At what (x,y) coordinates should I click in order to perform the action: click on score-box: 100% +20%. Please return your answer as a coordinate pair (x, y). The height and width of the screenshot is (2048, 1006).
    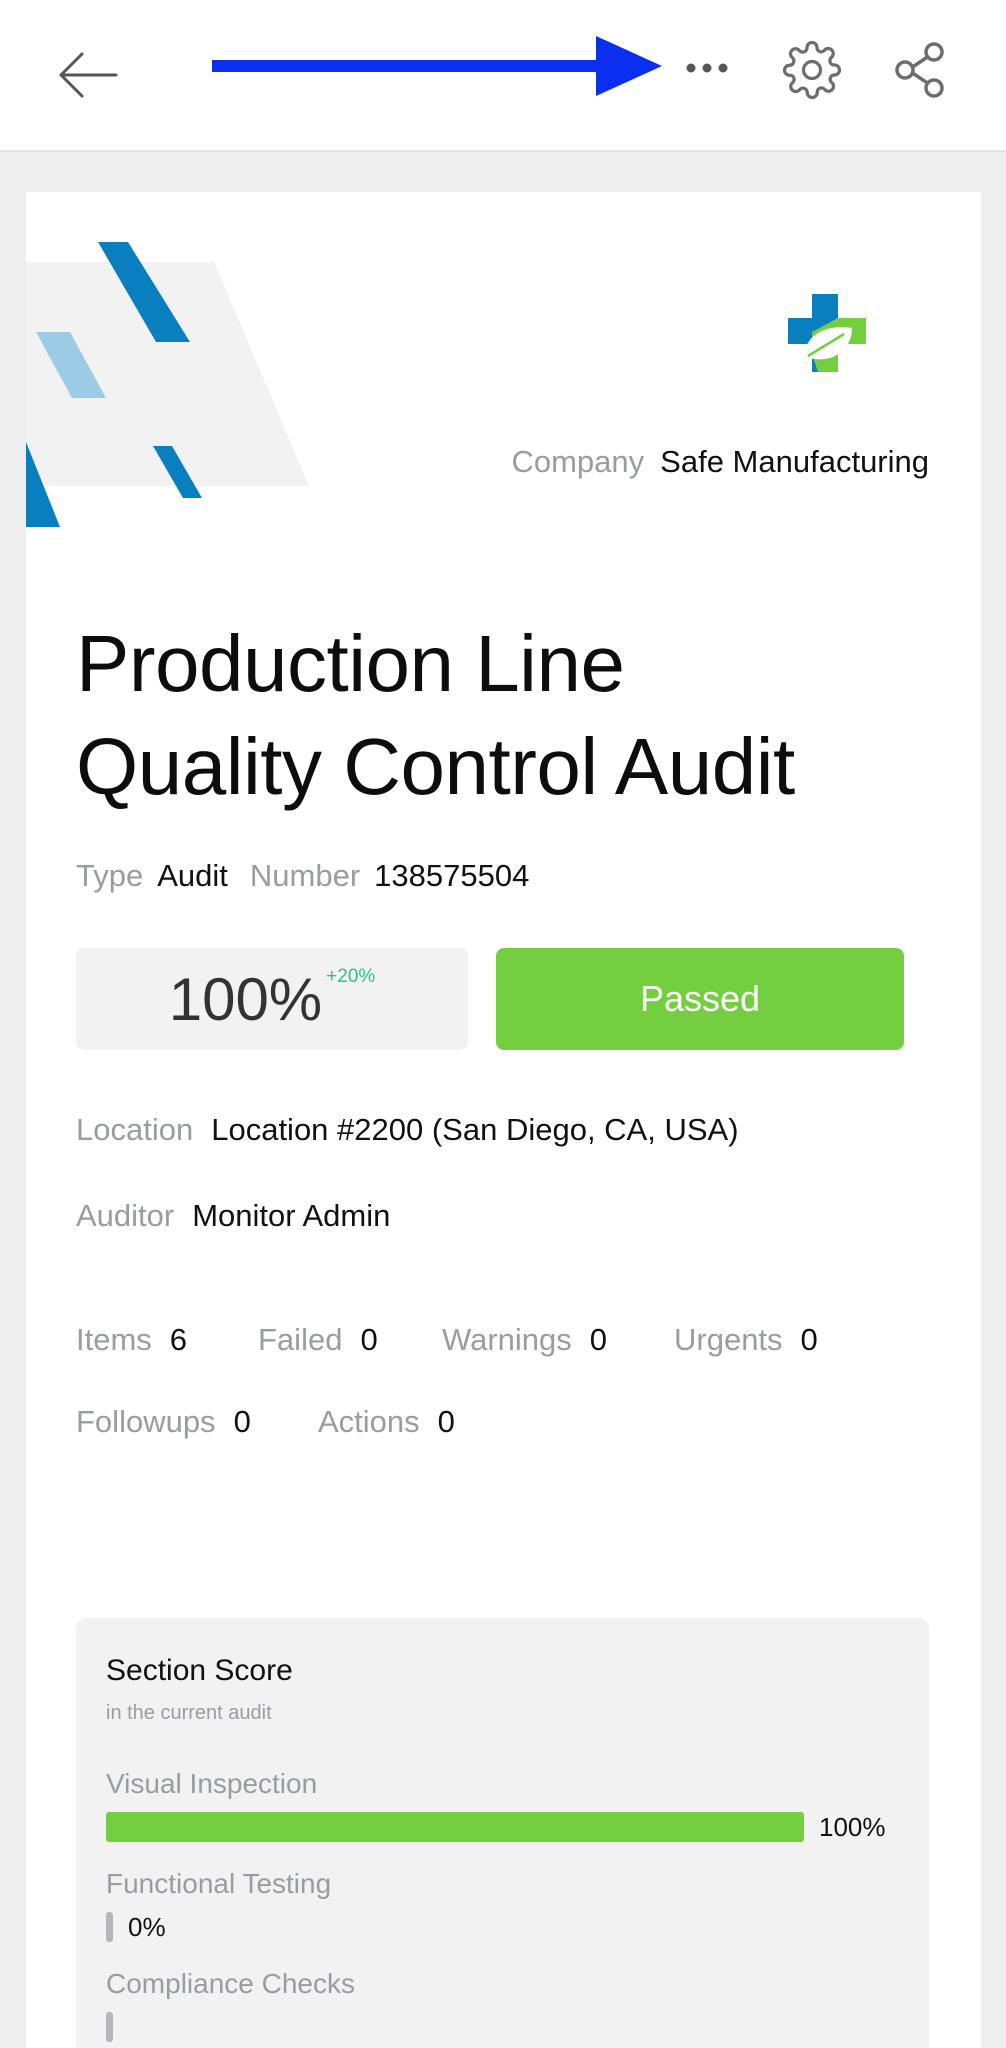
    Looking at the image, I should click on (272, 999).